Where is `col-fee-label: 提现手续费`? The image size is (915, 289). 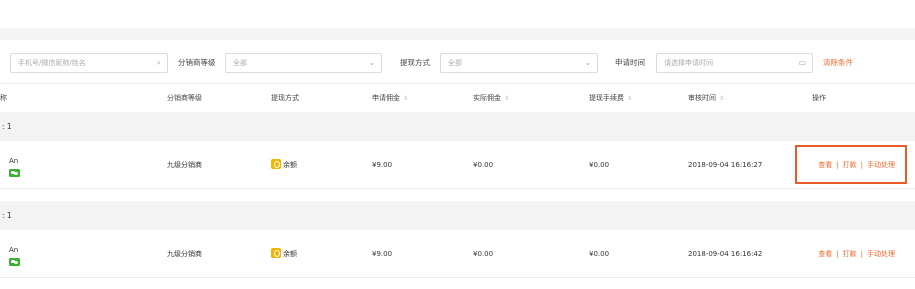
col-fee-label: 提现手续费 is located at coordinates (606, 98).